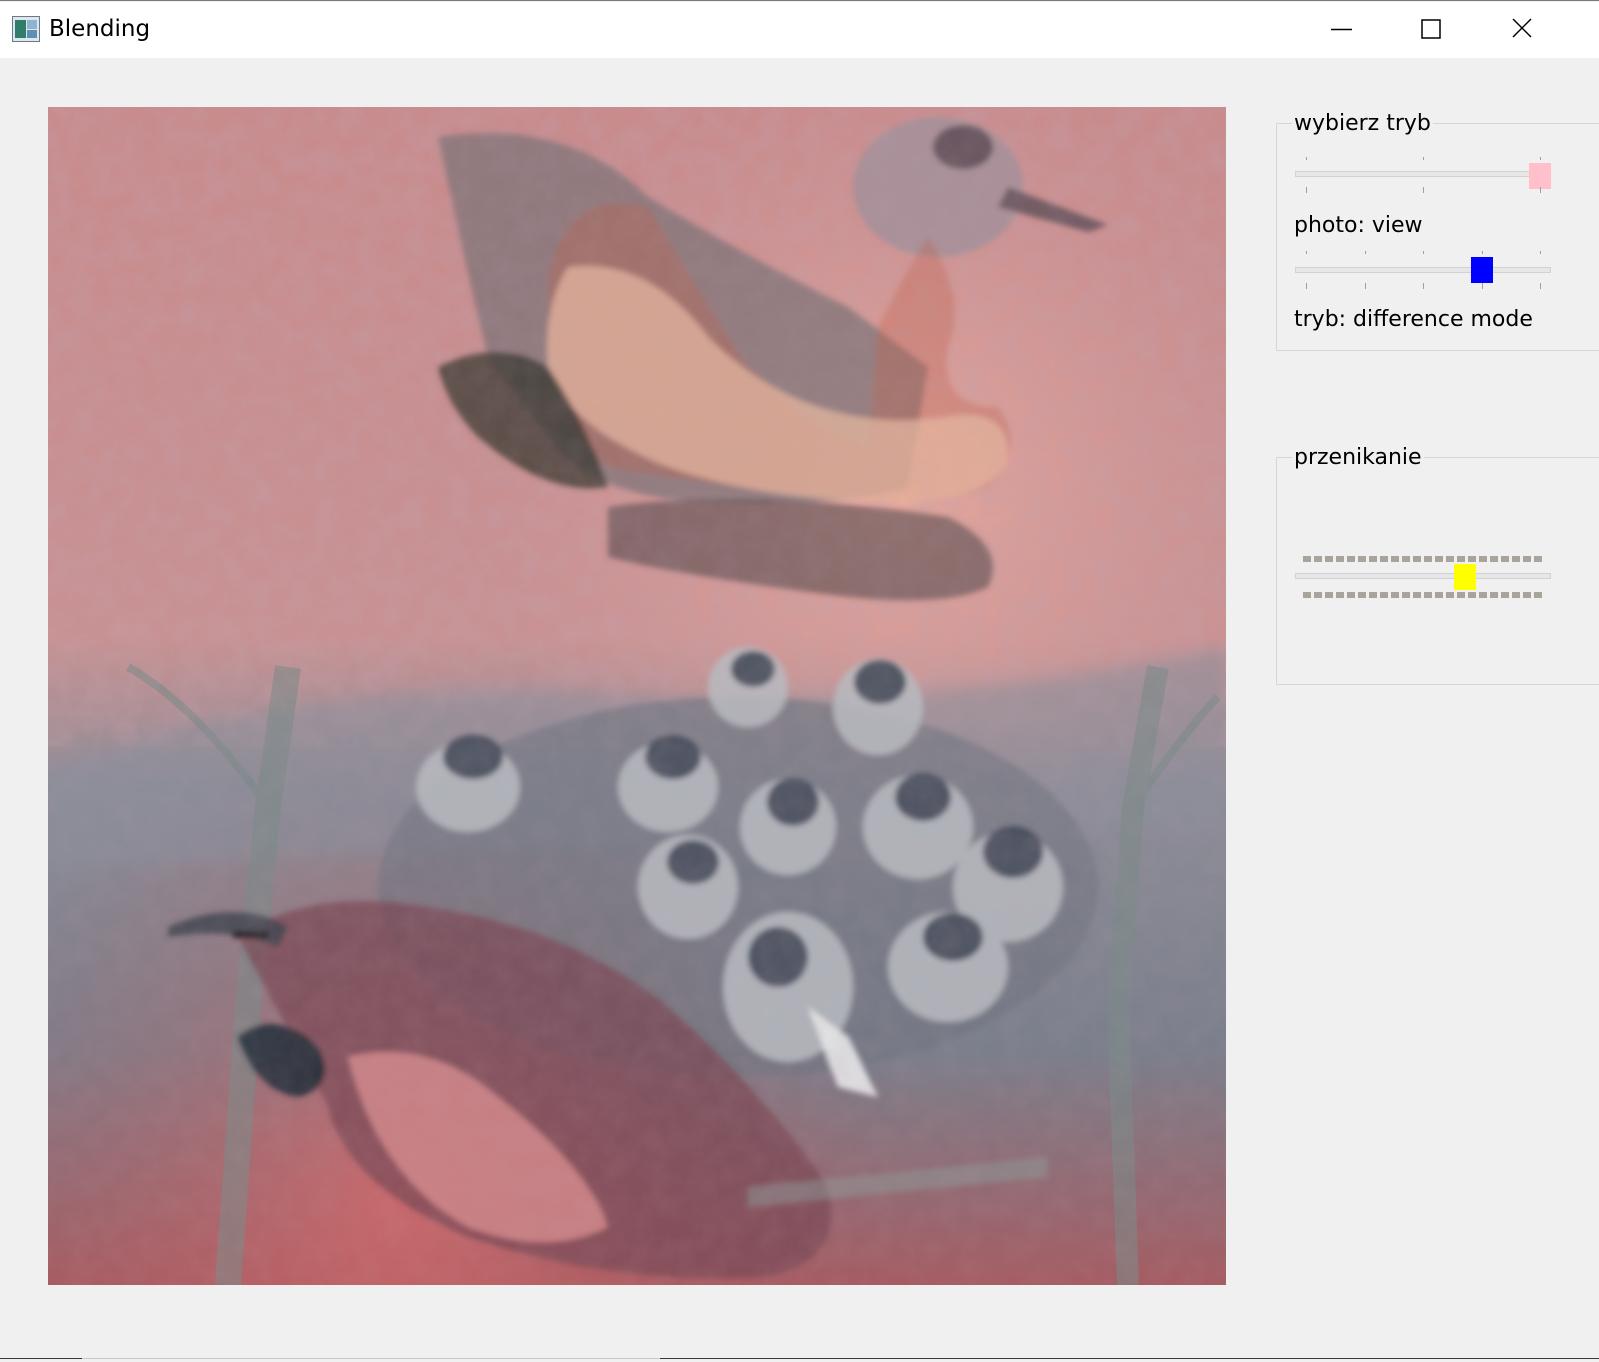  I want to click on window-title: Blending, so click(100, 29).